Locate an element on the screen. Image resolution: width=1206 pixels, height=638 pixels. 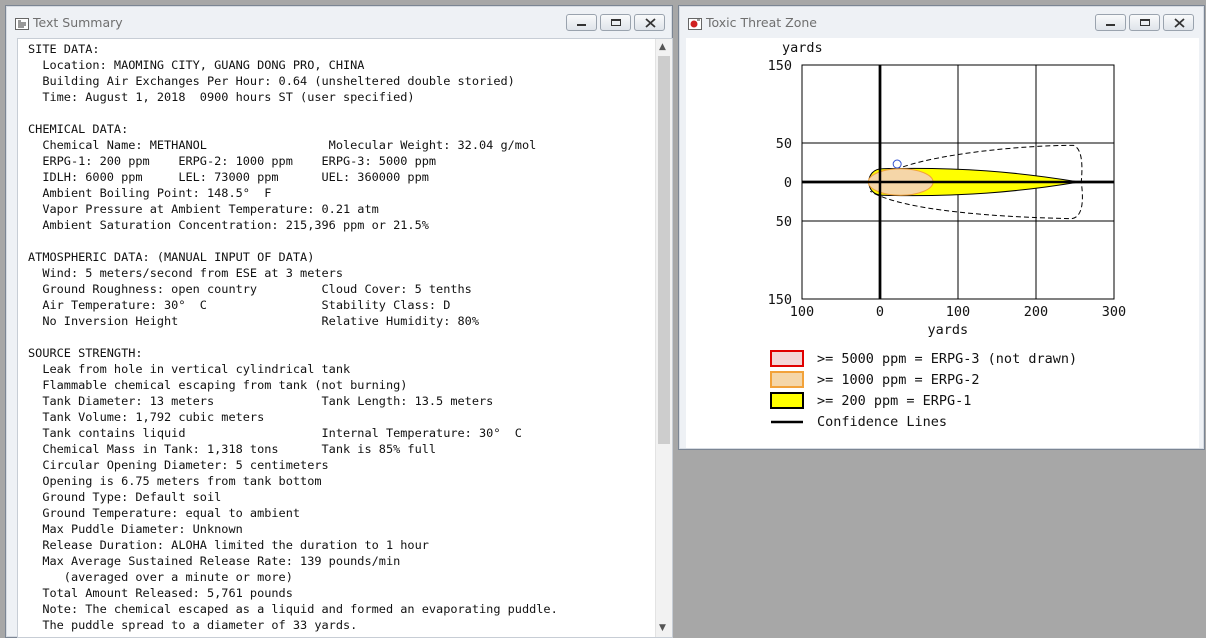
summary-line: Total Amount Released: 5,761 pounds is located at coordinates (160, 593).